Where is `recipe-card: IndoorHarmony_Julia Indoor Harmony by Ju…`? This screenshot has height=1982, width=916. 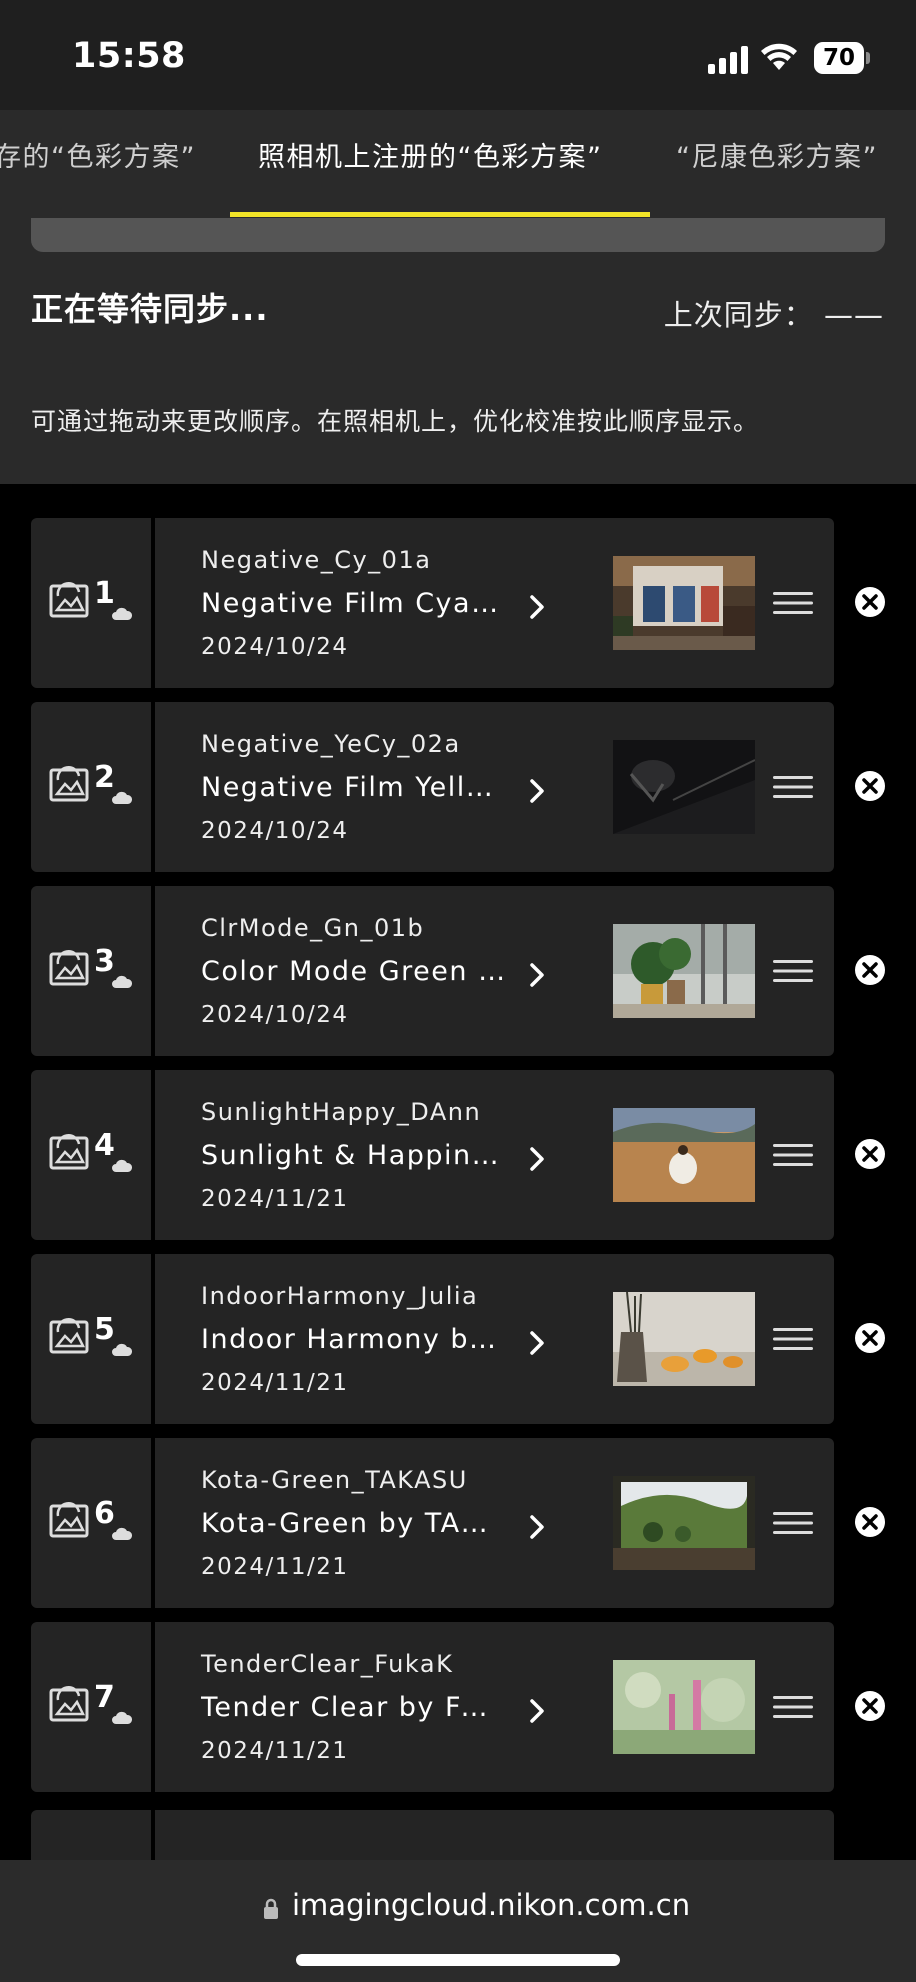 recipe-card: IndoorHarmony_Julia Indoor Harmony by Ju… is located at coordinates (494, 1339).